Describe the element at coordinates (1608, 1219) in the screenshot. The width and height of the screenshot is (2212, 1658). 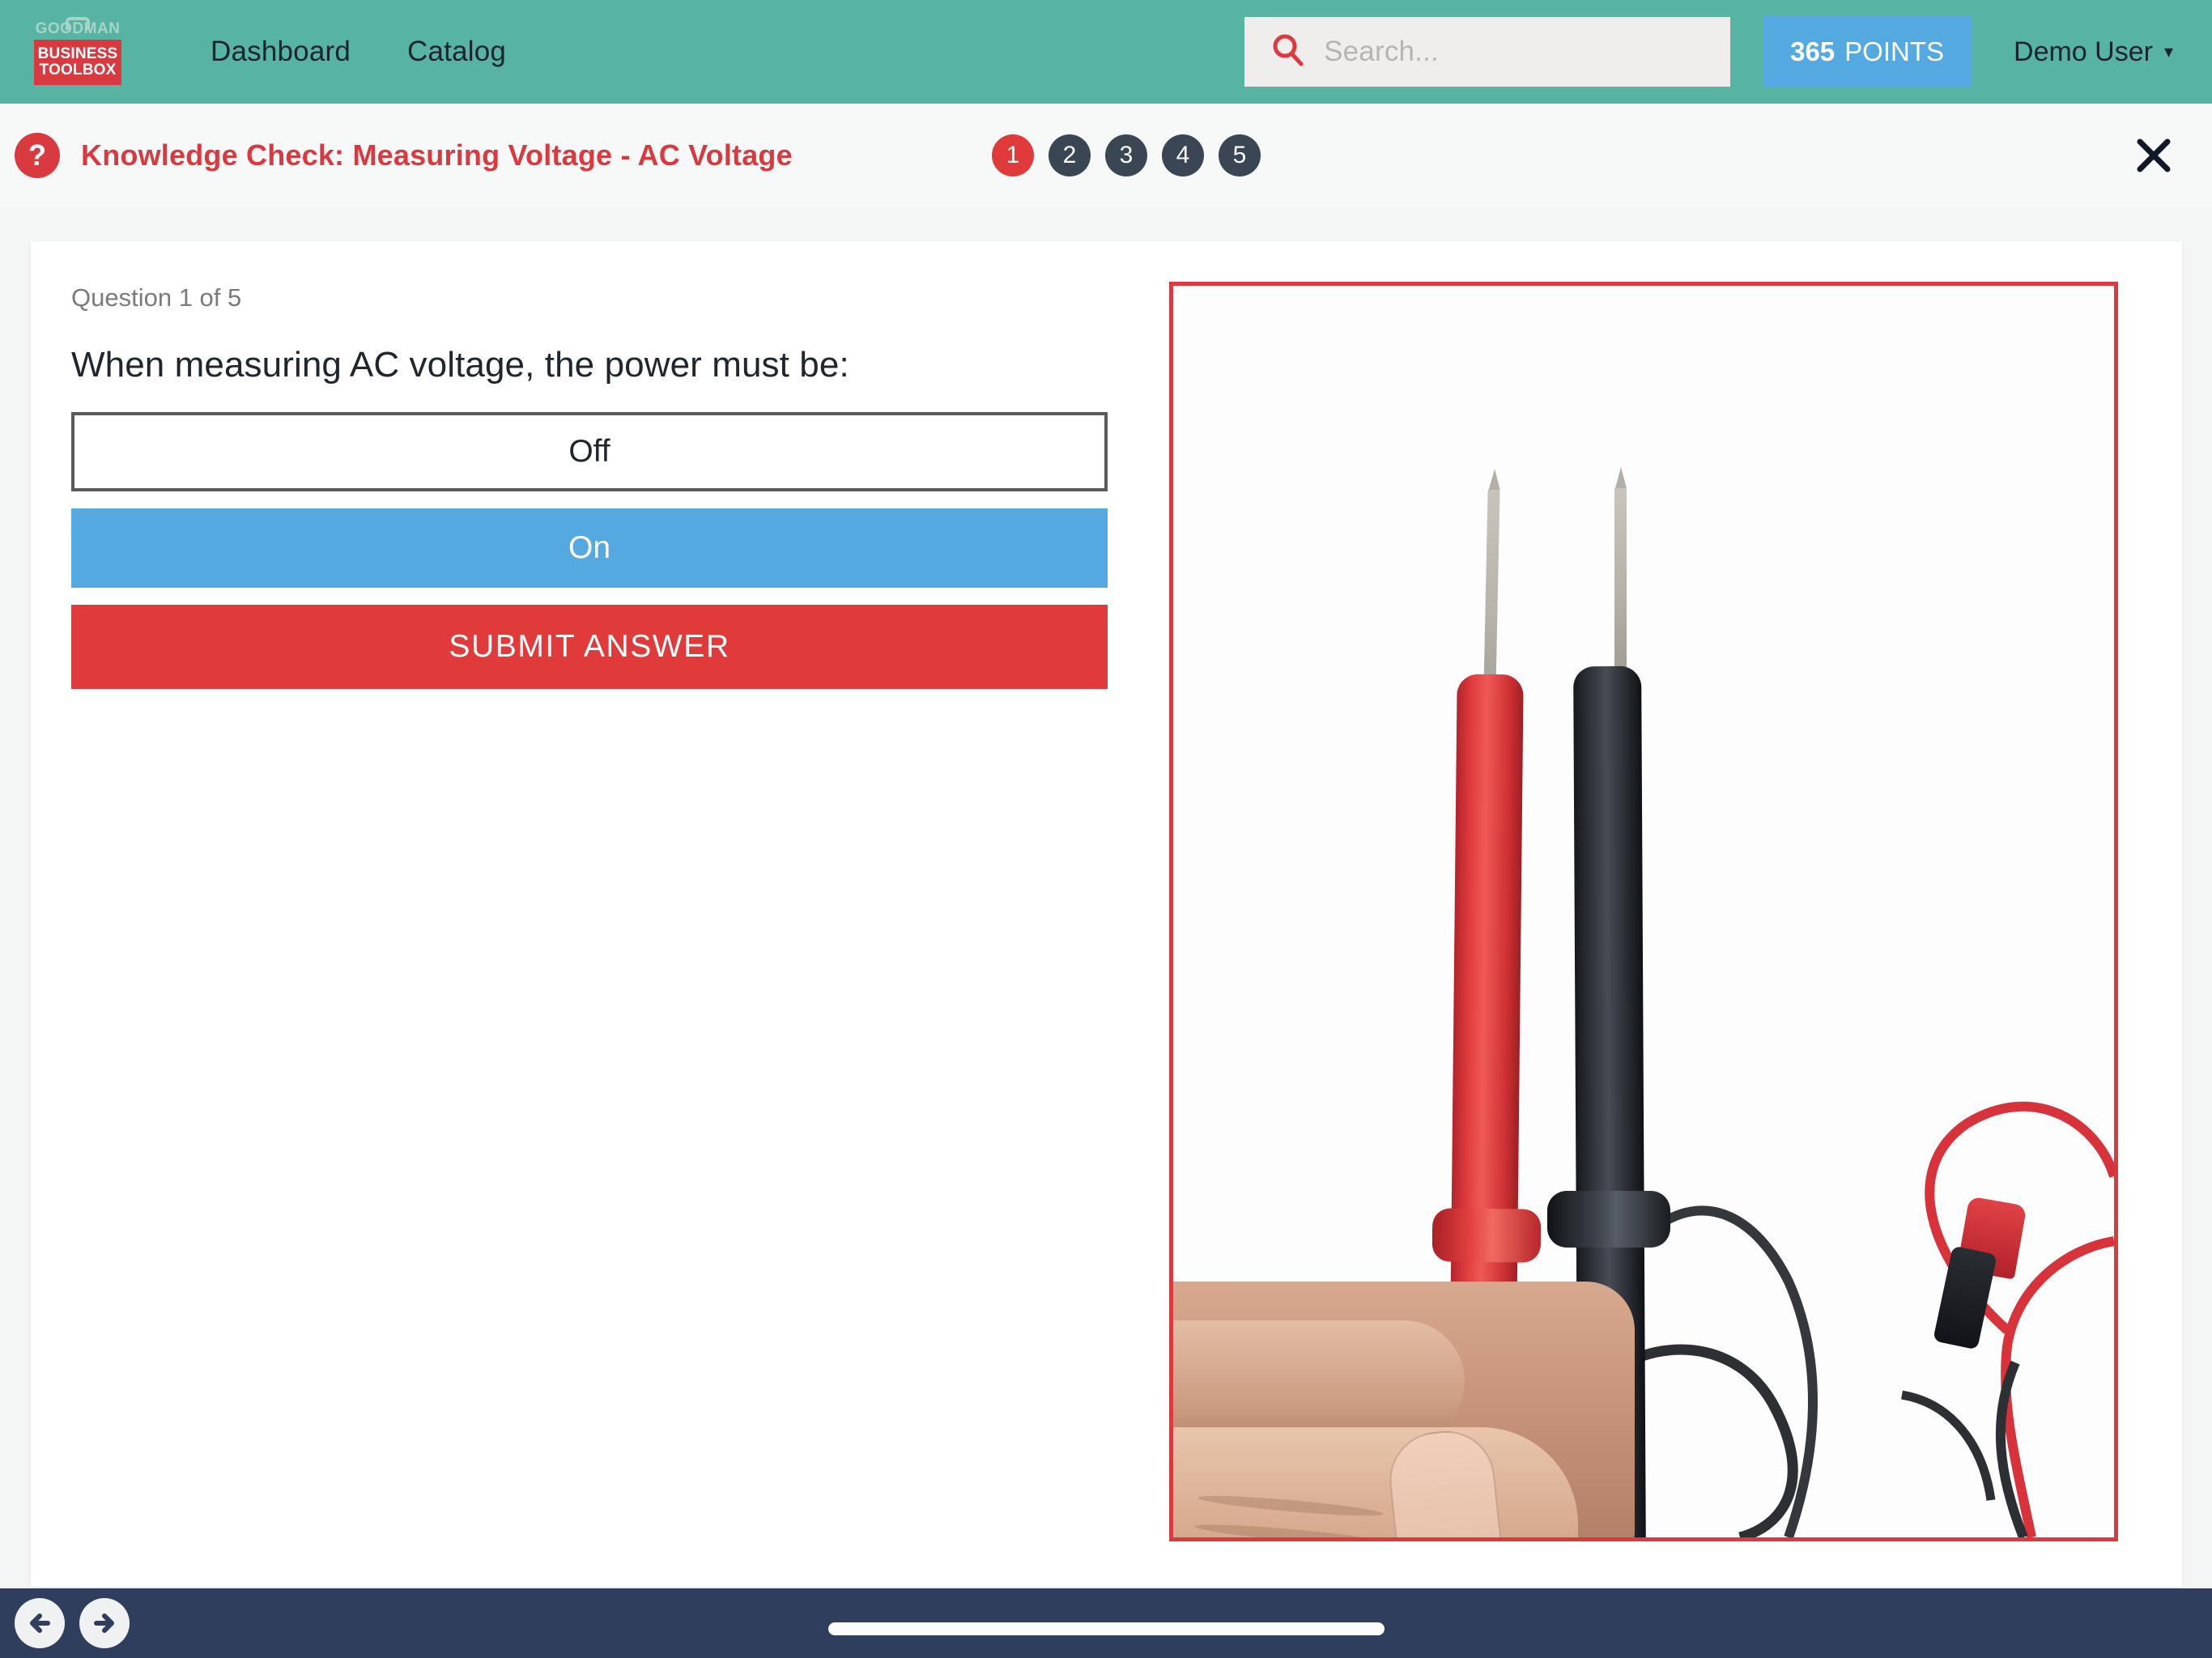
I see `black-probe-collar` at that location.